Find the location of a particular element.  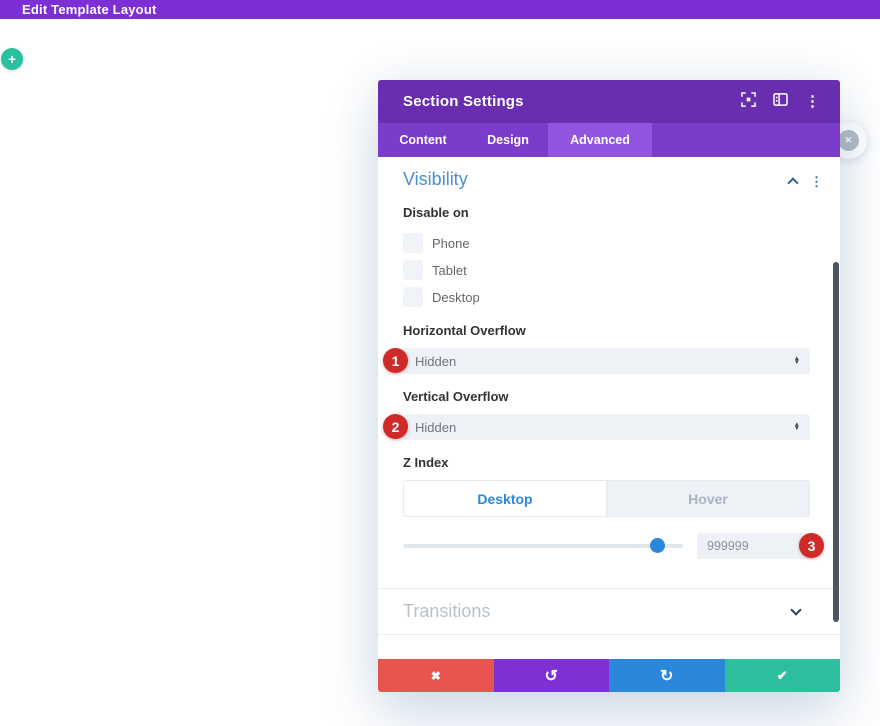

device-tab-desktop: Desktop is located at coordinates (505, 498).